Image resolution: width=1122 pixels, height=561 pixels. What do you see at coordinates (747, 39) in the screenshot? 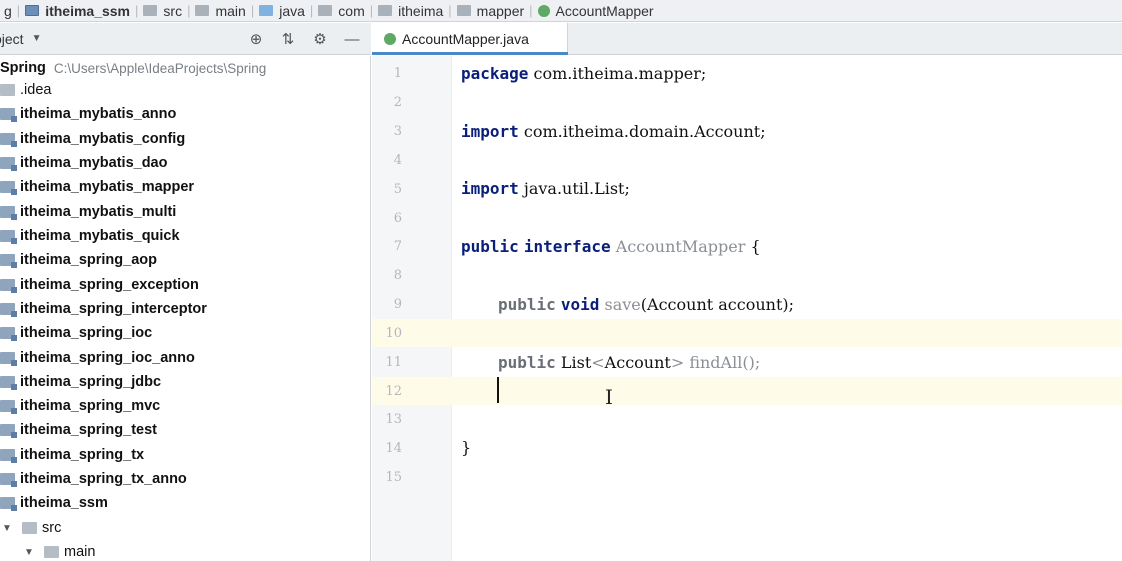
I see `editor-tab-bar: AccountMapper.java` at bounding box center [747, 39].